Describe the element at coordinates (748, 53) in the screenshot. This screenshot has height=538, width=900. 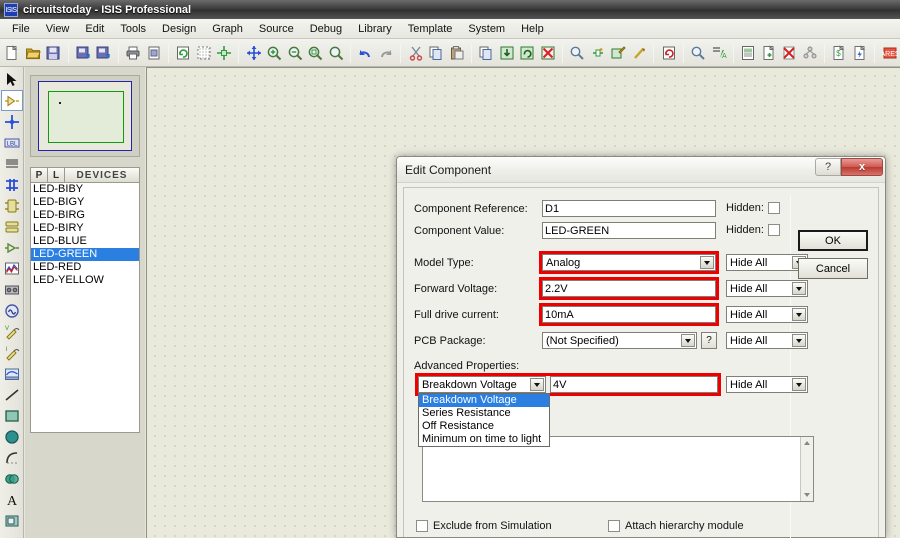
I see `design-explorer-icon` at that location.